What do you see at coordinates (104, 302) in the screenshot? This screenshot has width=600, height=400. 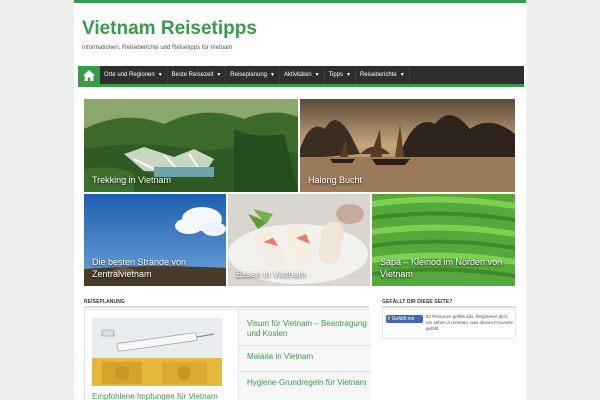 I see `section-title-reiseplanung: REISEPLANUNG` at bounding box center [104, 302].